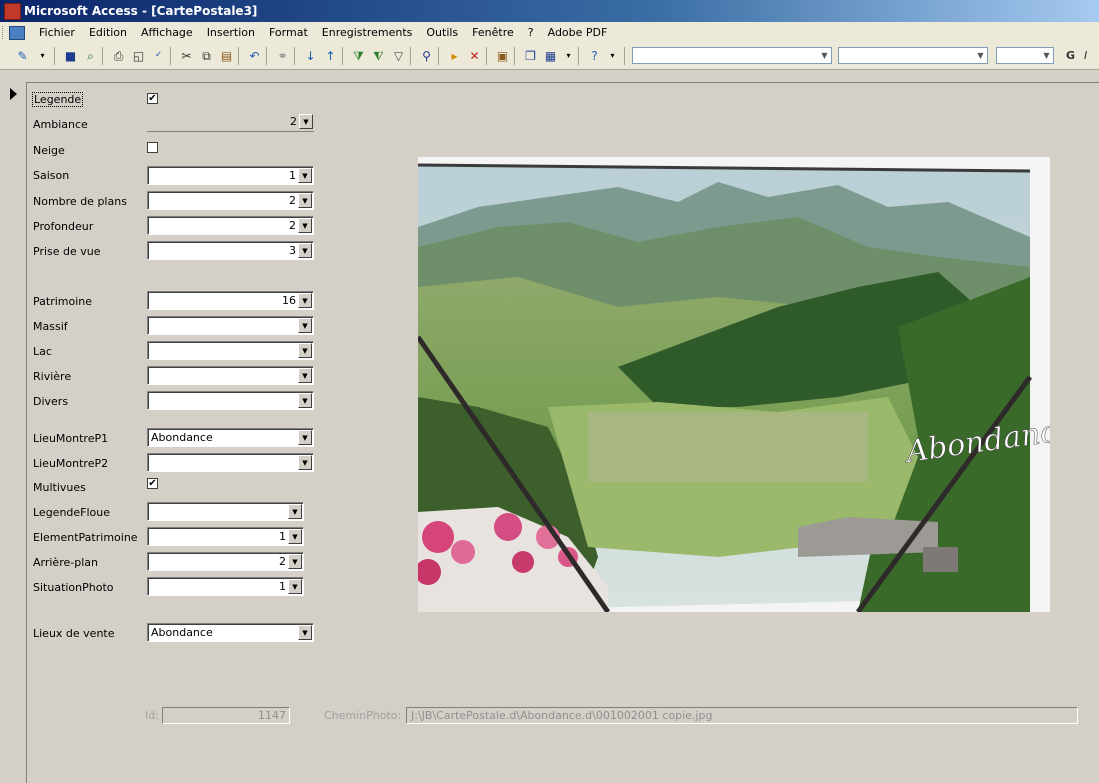  Describe the element at coordinates (152, 147) in the screenshot. I see `neige-checkbox` at that location.